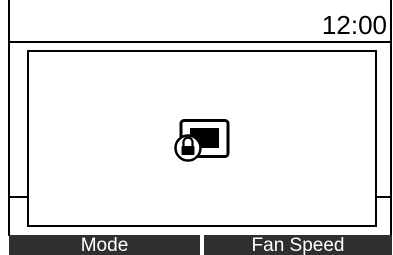  What do you see at coordinates (354, 25) in the screenshot?
I see `clock-time: 12:00` at bounding box center [354, 25].